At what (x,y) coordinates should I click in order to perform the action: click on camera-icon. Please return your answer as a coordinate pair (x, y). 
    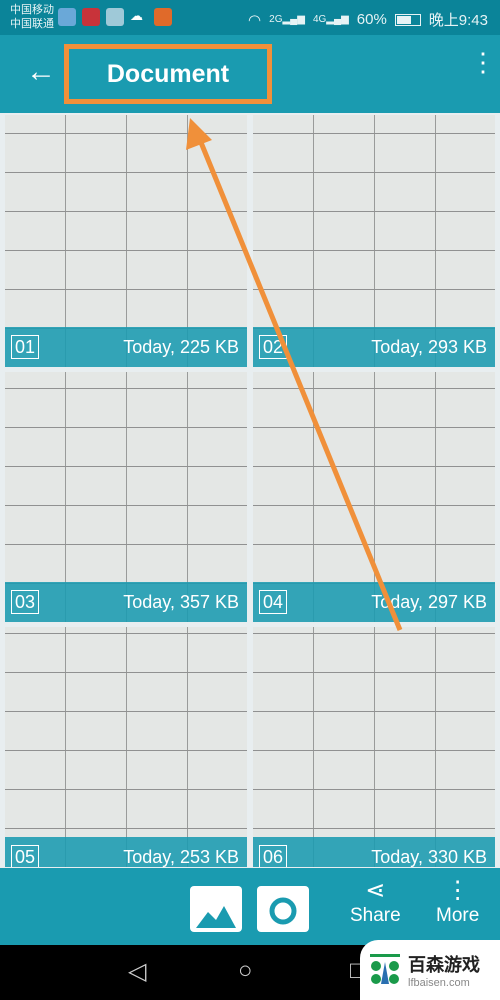
    Looking at the image, I should click on (283, 911).